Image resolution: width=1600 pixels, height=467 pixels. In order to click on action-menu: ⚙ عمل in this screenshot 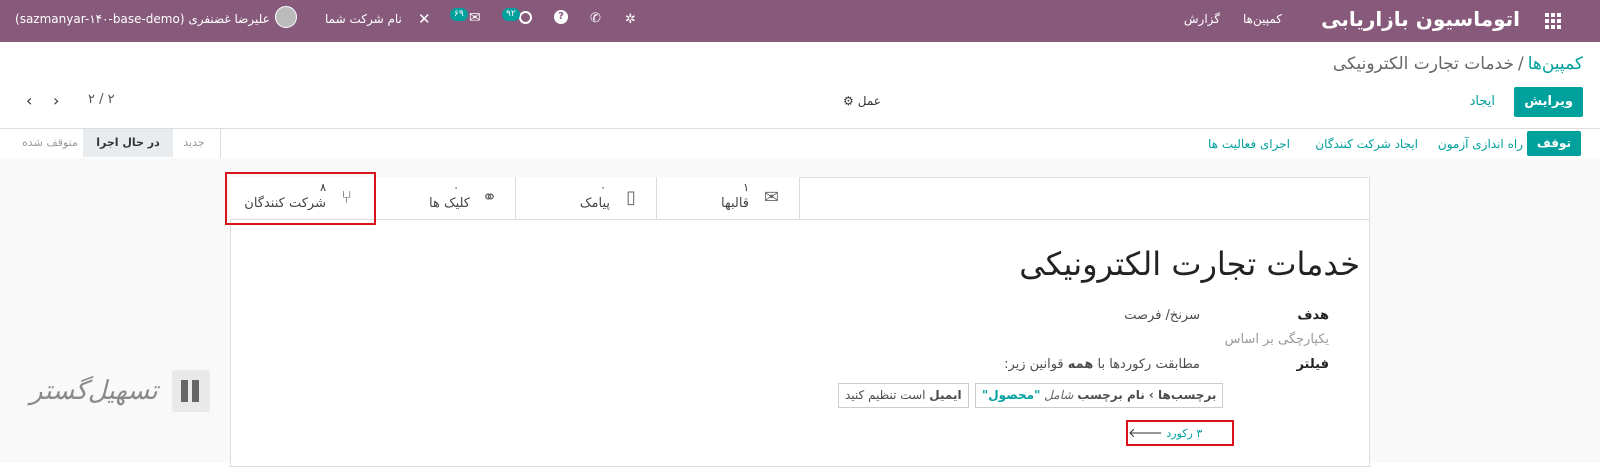, I will do `click(862, 101)`.